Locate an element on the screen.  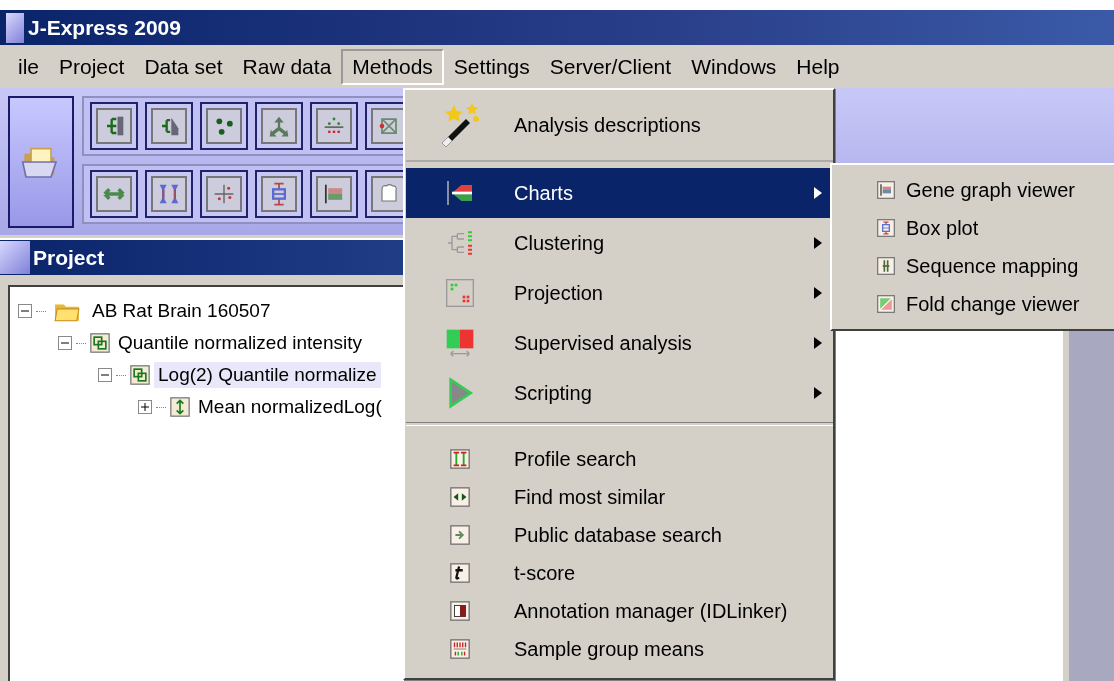
panel-title: Project is located at coordinates (69, 257).